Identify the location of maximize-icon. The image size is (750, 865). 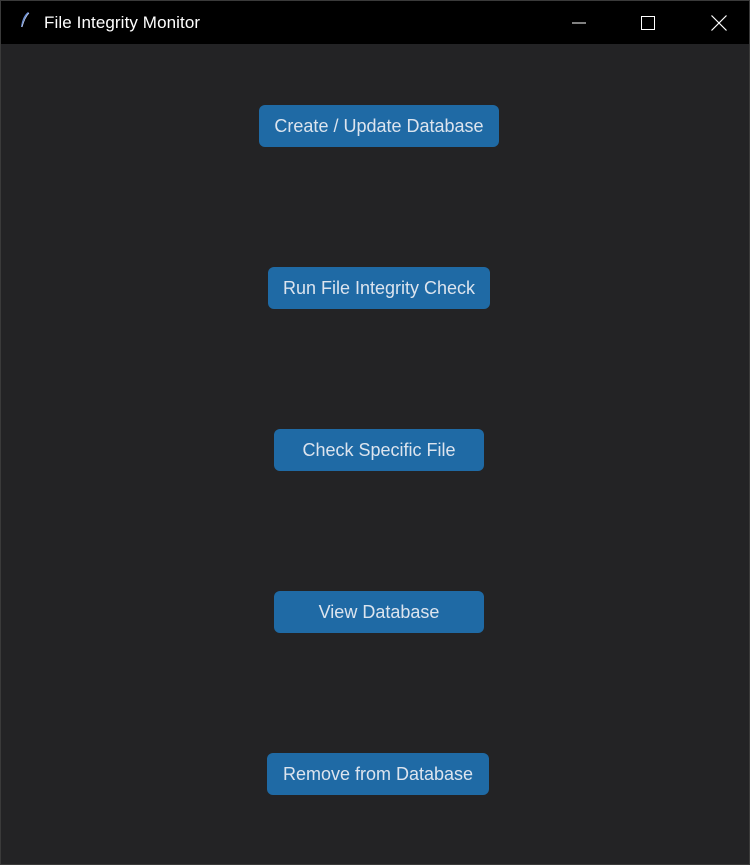
(648, 22).